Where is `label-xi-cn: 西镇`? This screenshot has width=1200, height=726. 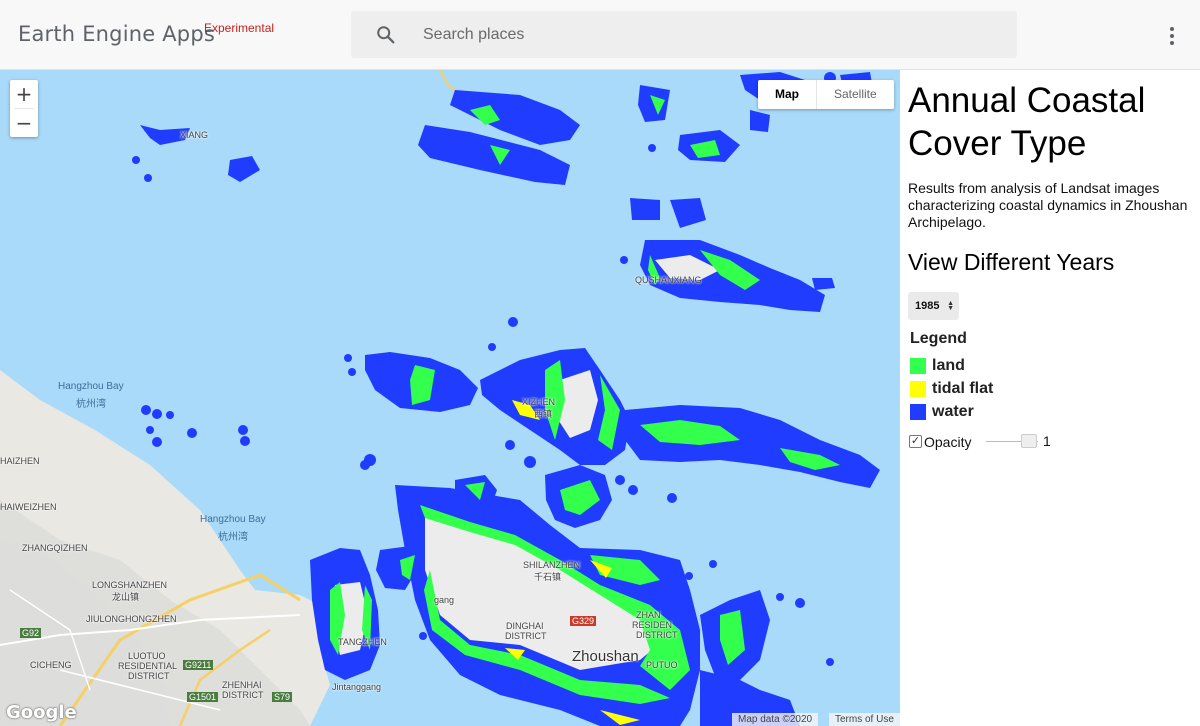
label-xi-cn: 西镇 is located at coordinates (543, 414).